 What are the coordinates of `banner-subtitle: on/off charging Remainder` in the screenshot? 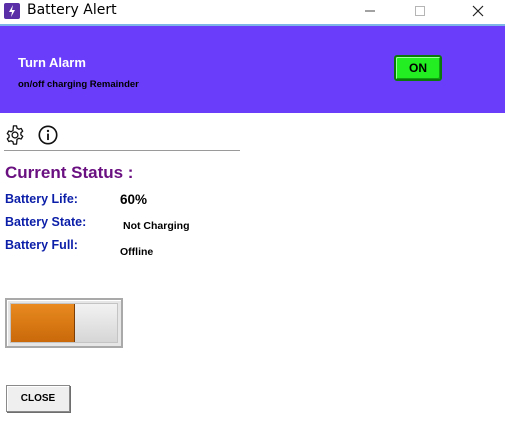 It's located at (78, 84).